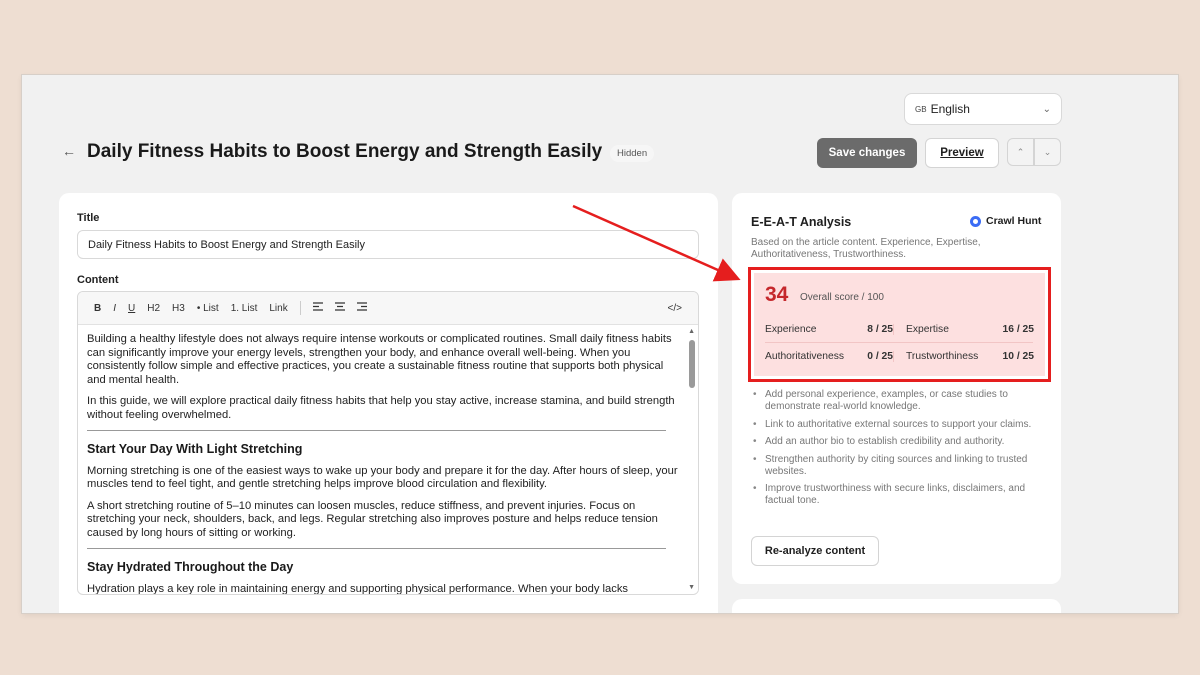 Image resolution: width=1200 pixels, height=675 pixels. What do you see at coordinates (190, 567) in the screenshot?
I see `section-heading: Stay Hydrated Throughout the Day` at bounding box center [190, 567].